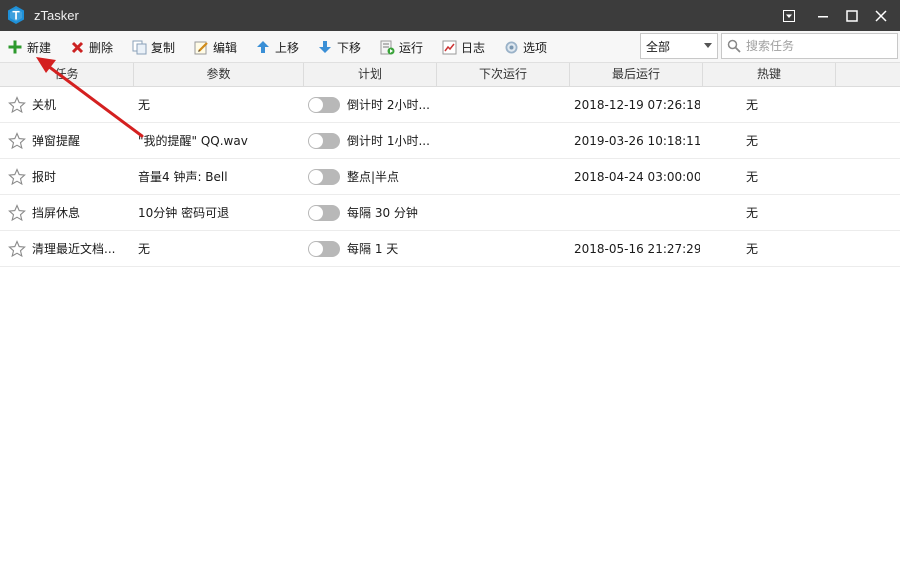  Describe the element at coordinates (39, 47) in the screenshot. I see `new-task-label: 新建` at that location.